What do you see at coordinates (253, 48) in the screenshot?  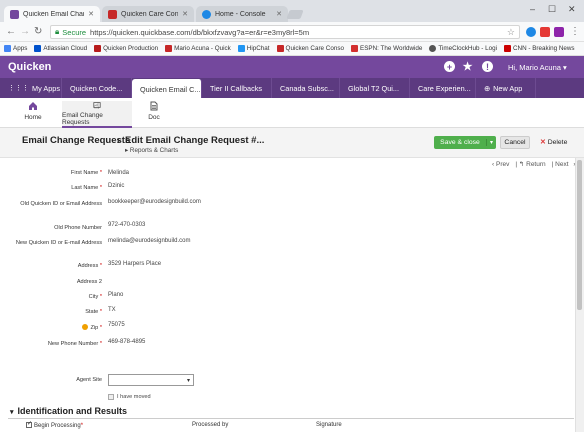 I see `bookmark-item: HipChat` at bounding box center [253, 48].